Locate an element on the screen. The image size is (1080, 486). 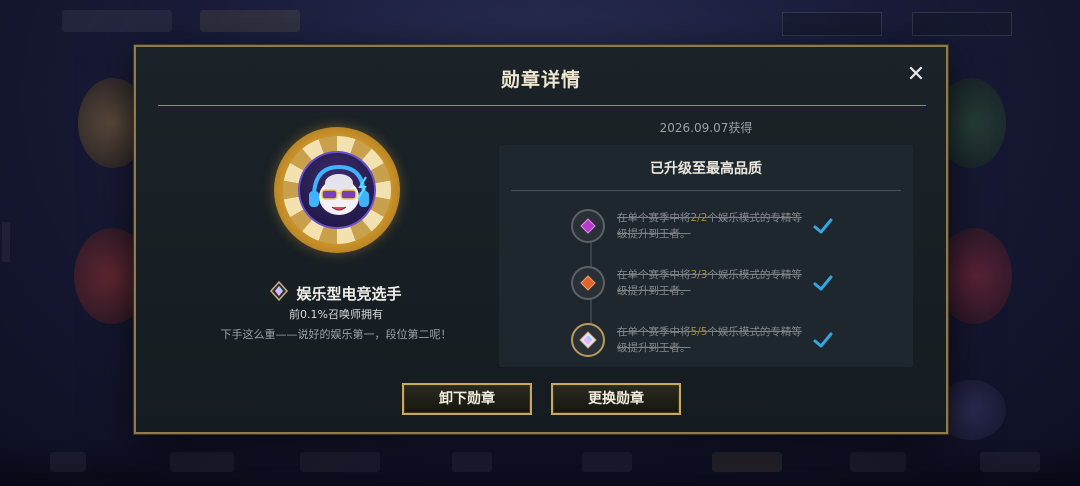
medal-emblem is located at coordinates (339, 192).